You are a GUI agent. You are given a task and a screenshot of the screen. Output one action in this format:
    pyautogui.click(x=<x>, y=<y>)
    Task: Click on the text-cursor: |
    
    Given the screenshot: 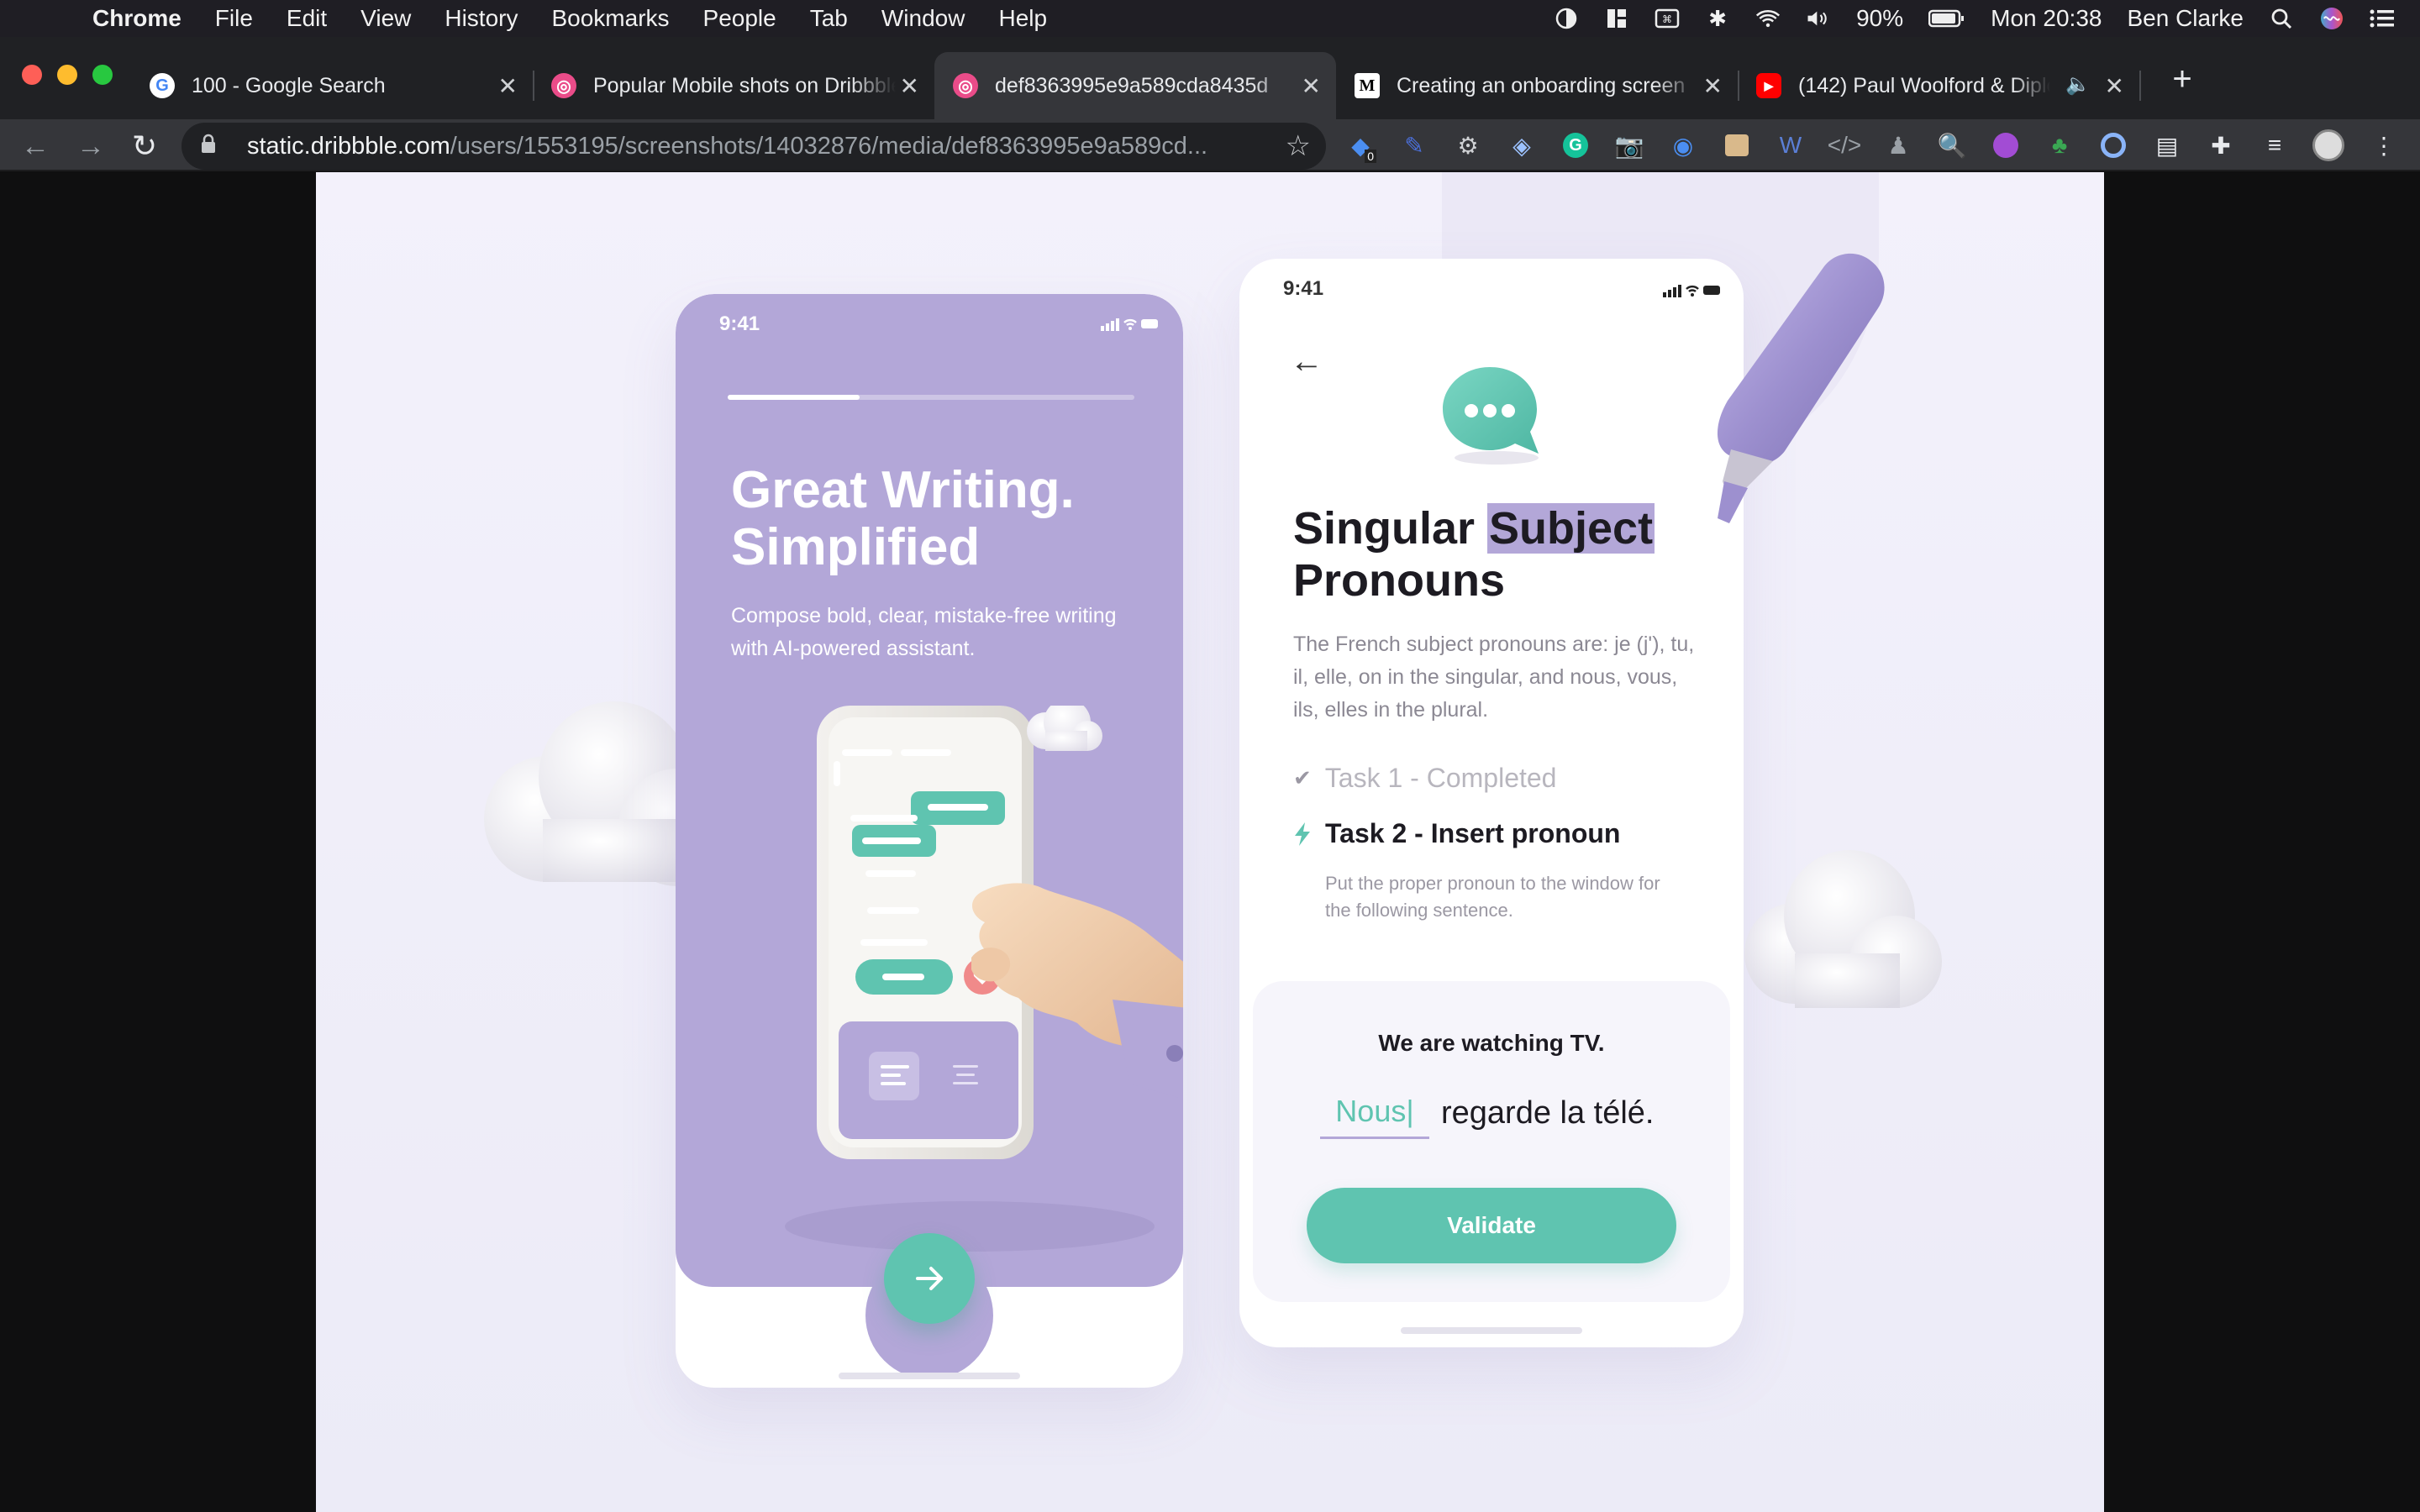 What is the action you would take?
    pyautogui.click(x=1410, y=1111)
    